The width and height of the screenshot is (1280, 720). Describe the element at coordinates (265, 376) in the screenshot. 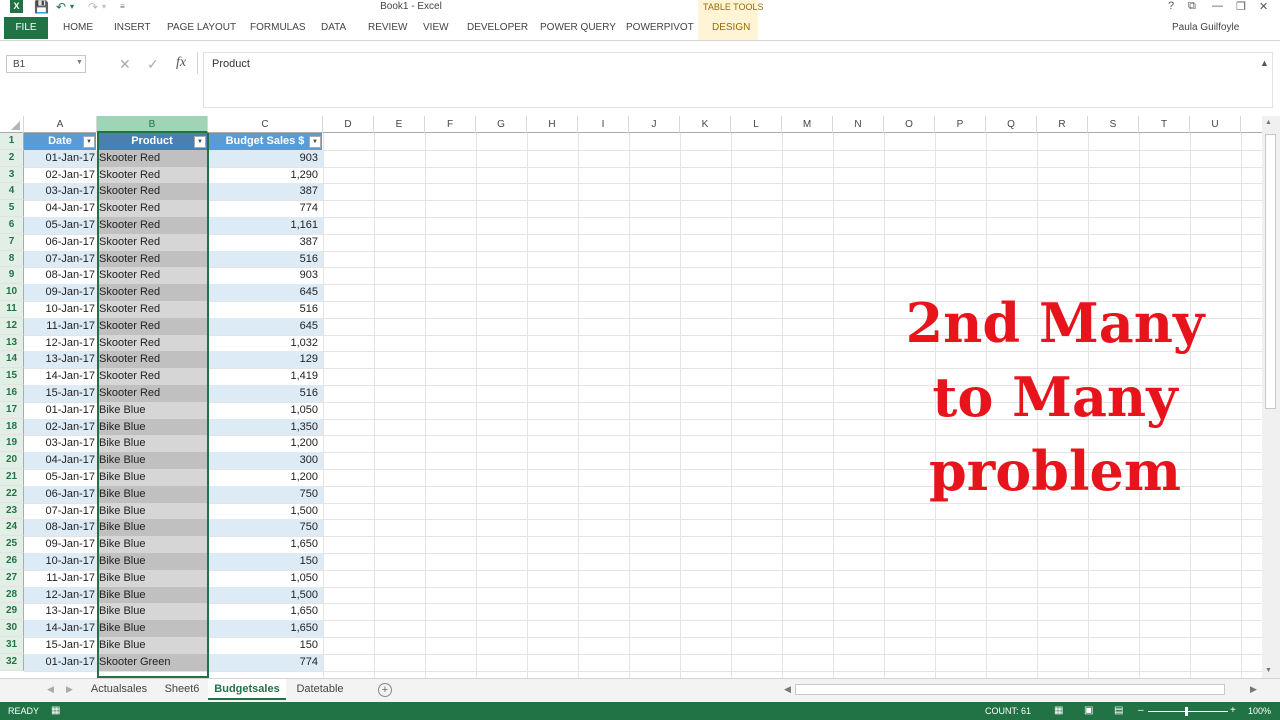

I see `table-cell-budget-sales: 1,419` at that location.